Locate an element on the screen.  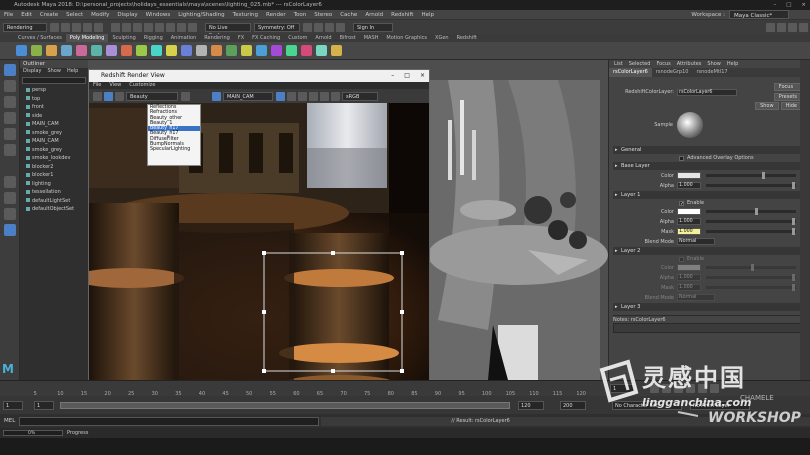
four-pane-icon is located at coordinates (10, 198).